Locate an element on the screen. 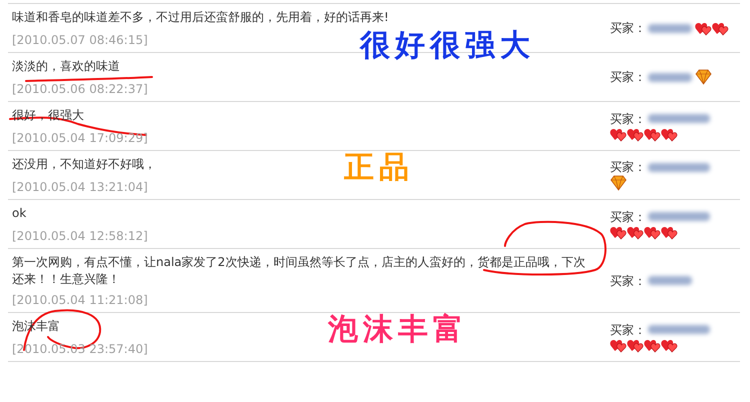  review-text: 第一次网购，有点不懂，让nala家发了2次快递，时间虽然等长了点，店主的人蛮好的，货都是正品哦，下次还来！！生意兴隆！ is located at coordinates (299, 271).